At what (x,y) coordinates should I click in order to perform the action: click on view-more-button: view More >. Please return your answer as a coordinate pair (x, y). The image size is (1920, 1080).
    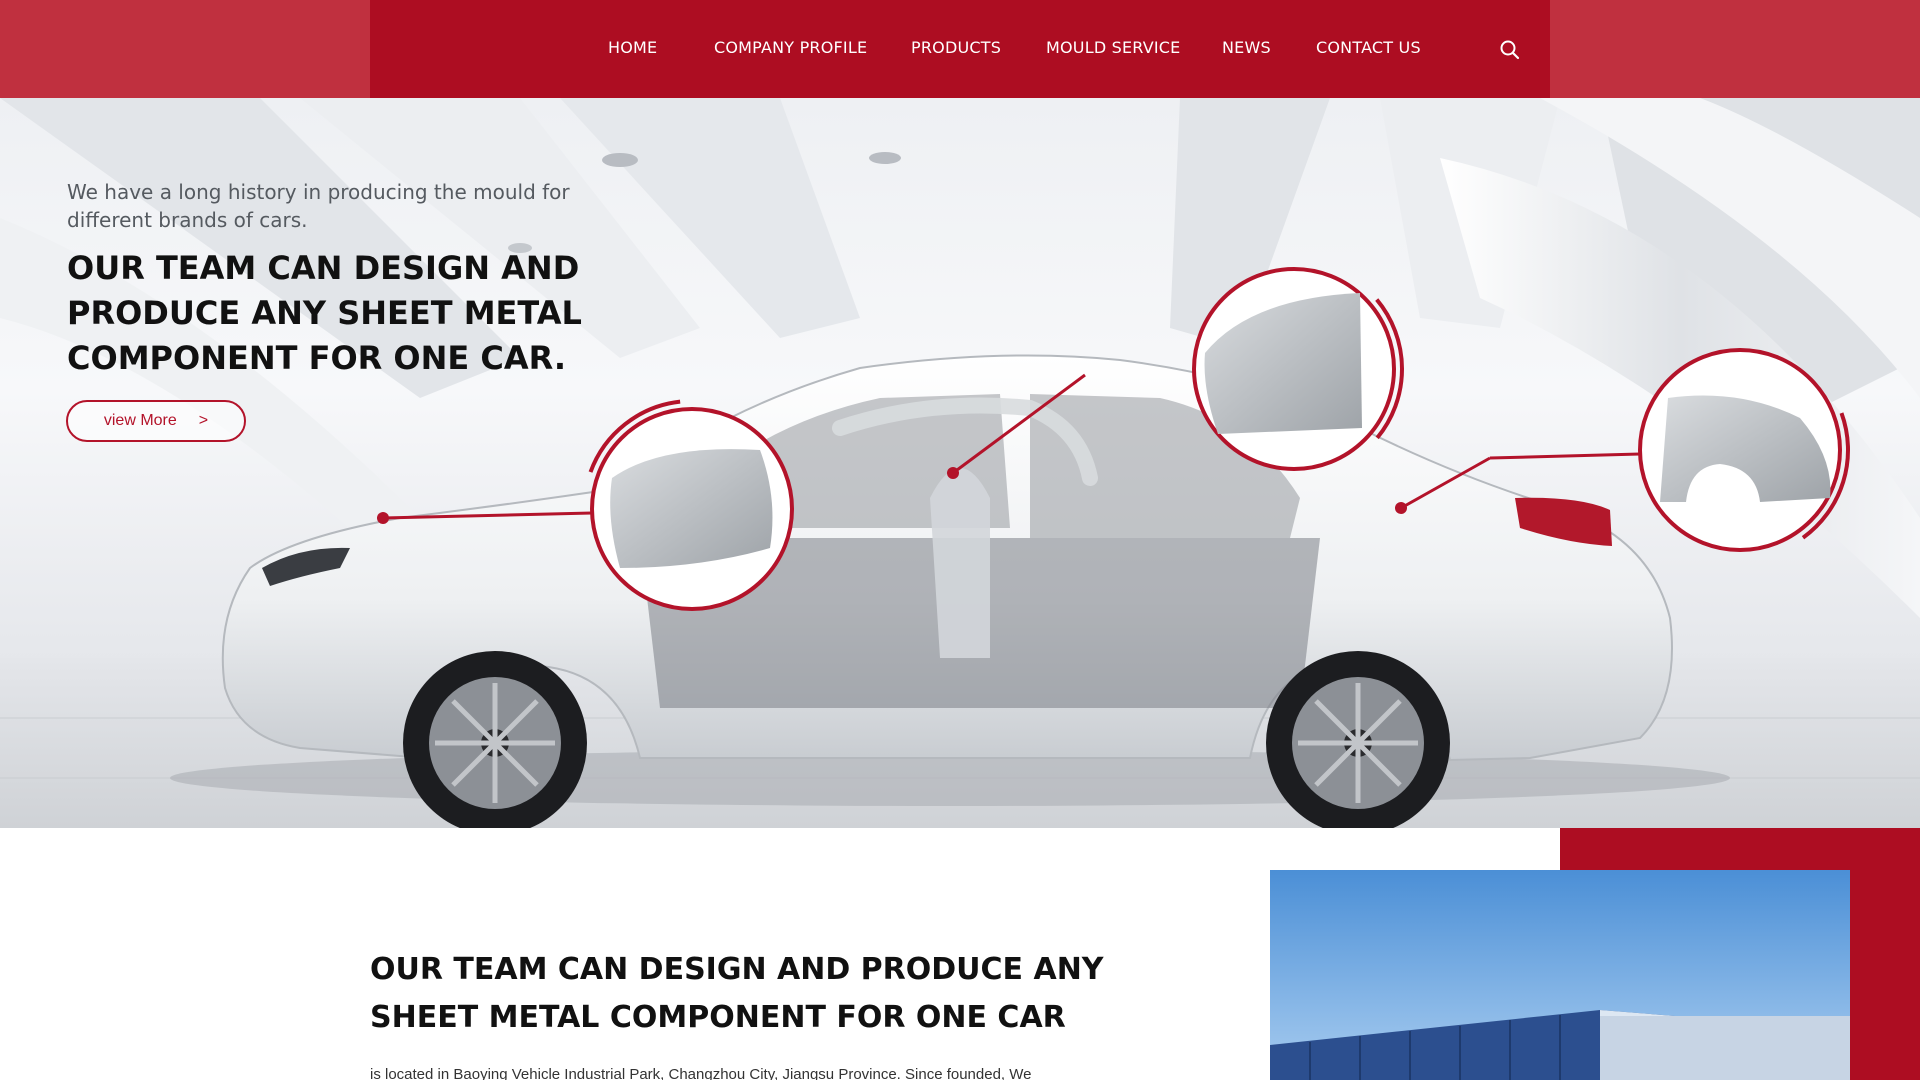
    Looking at the image, I should click on (156, 421).